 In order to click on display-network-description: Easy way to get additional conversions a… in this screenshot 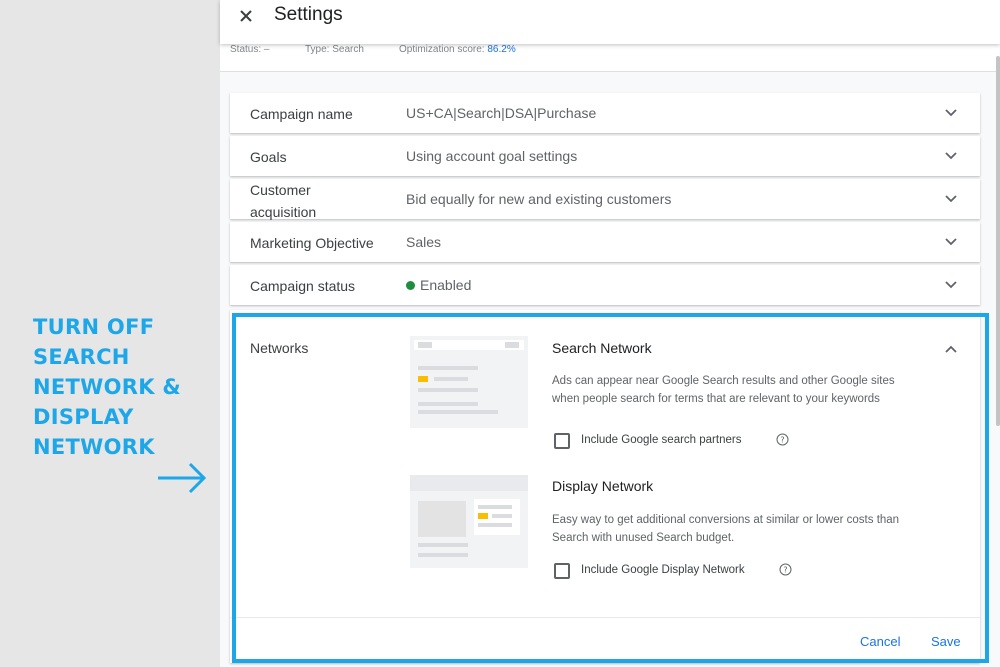, I will do `click(726, 529)`.